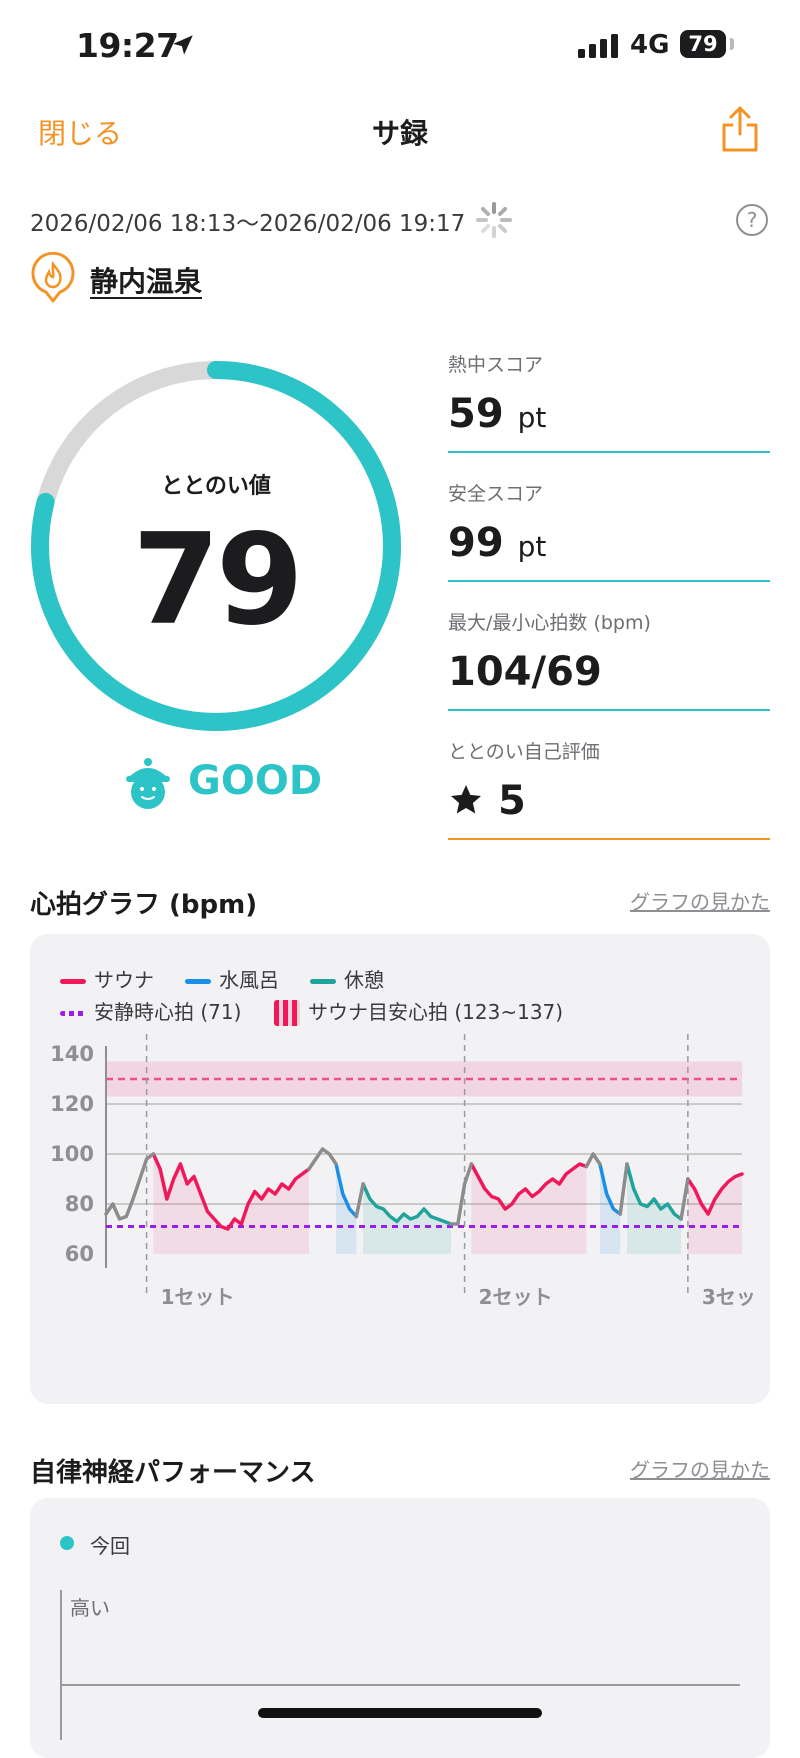 The width and height of the screenshot is (800, 1758). I want to click on stat-label: 熱中スコア, so click(496, 365).